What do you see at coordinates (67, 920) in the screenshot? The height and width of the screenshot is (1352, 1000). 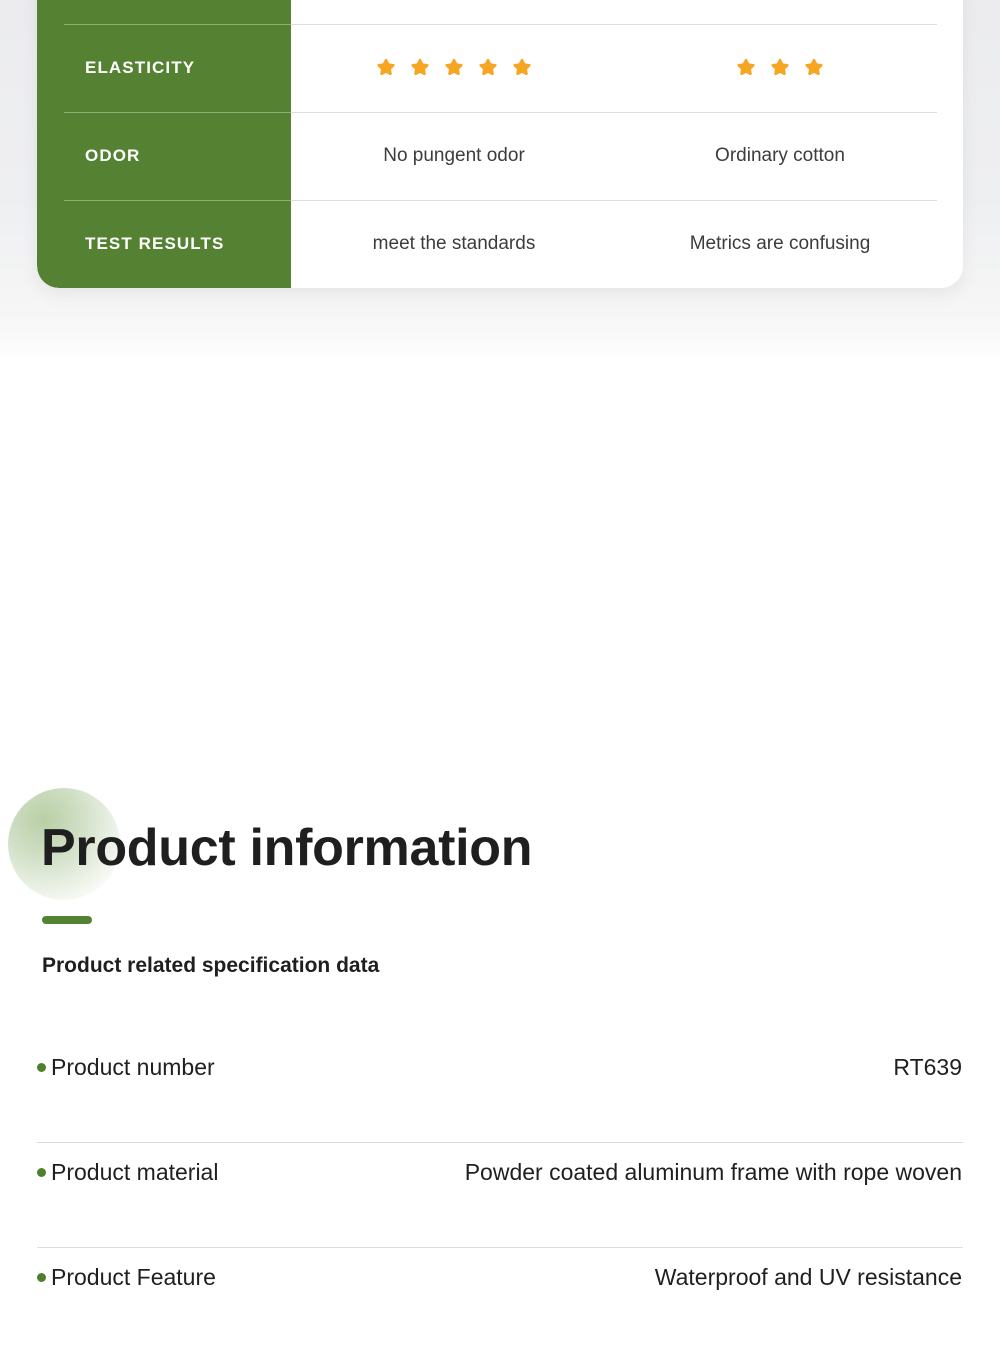 I see `title-accent-rule` at bounding box center [67, 920].